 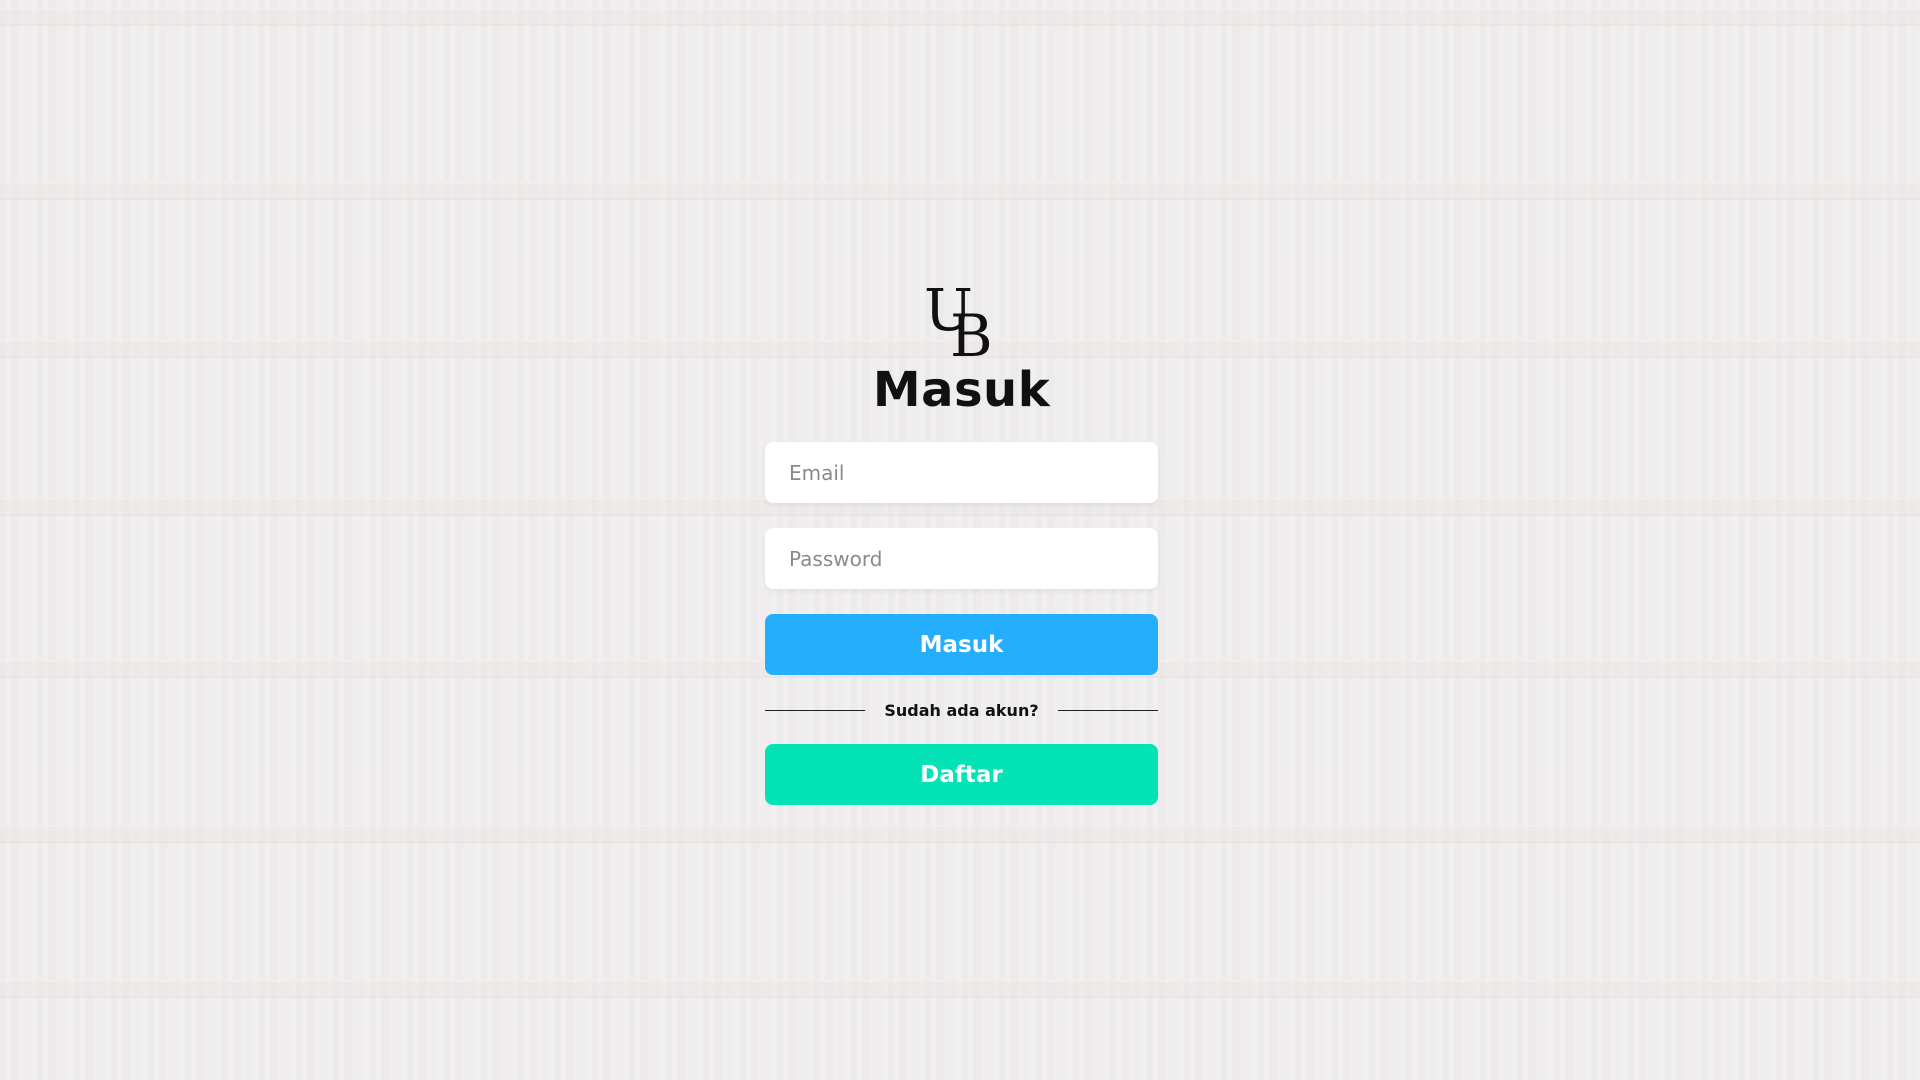 I want to click on register-button: Daftar, so click(x=961, y=774).